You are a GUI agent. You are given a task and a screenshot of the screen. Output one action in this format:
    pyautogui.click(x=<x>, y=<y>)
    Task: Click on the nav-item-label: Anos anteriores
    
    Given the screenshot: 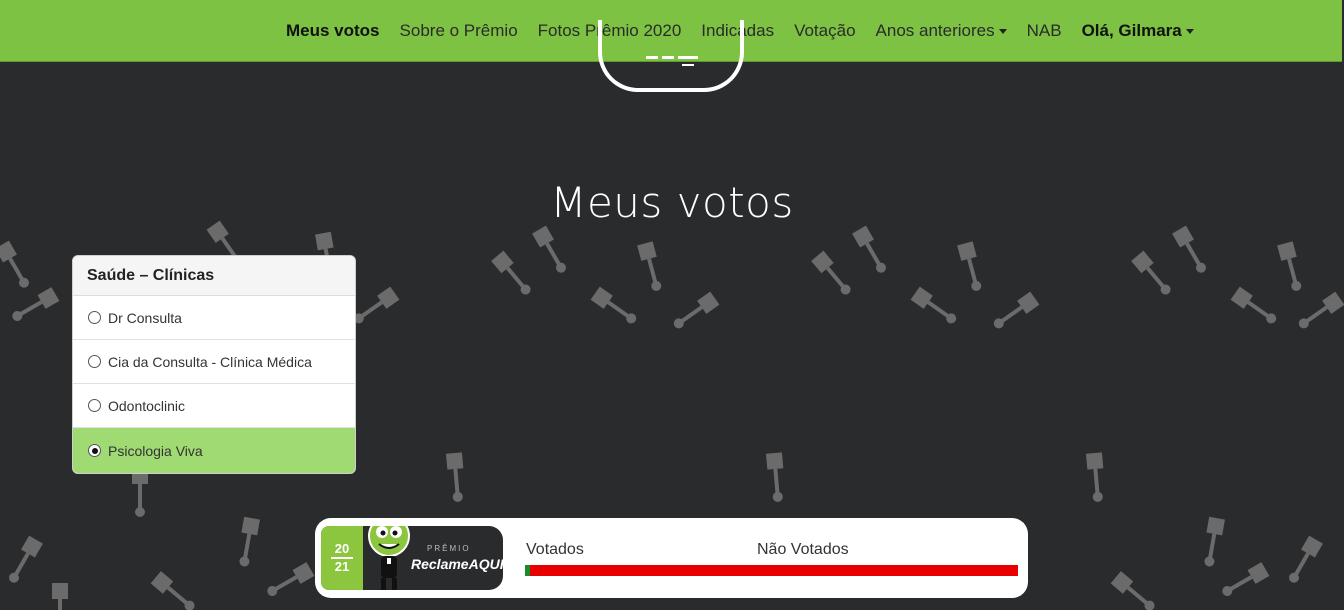 What is the action you would take?
    pyautogui.click(x=935, y=30)
    